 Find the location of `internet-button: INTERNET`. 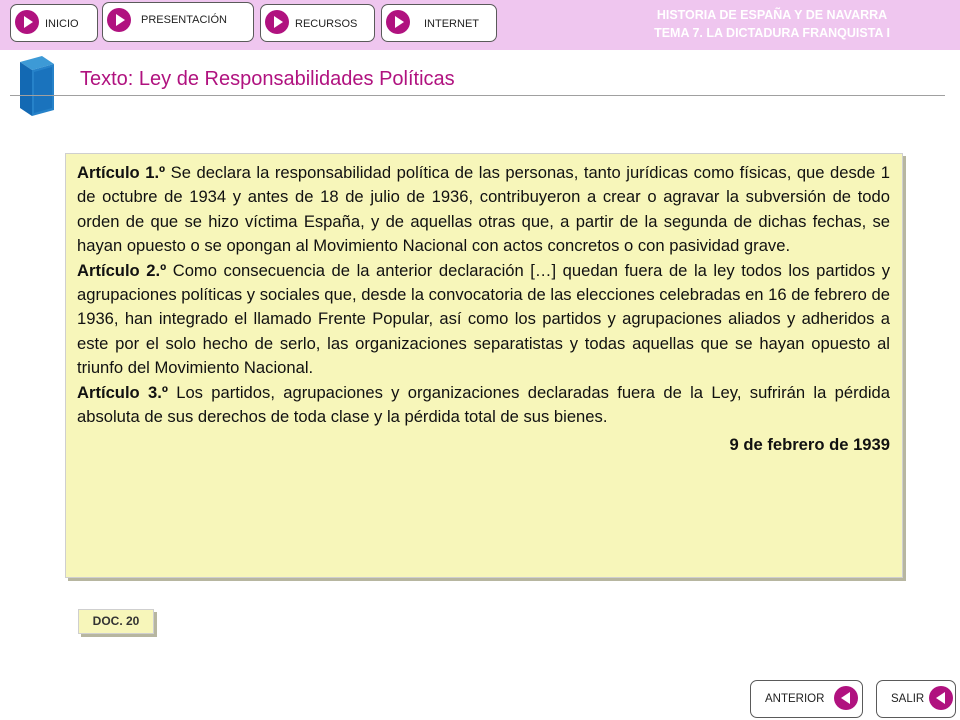

internet-button: INTERNET is located at coordinates (439, 23).